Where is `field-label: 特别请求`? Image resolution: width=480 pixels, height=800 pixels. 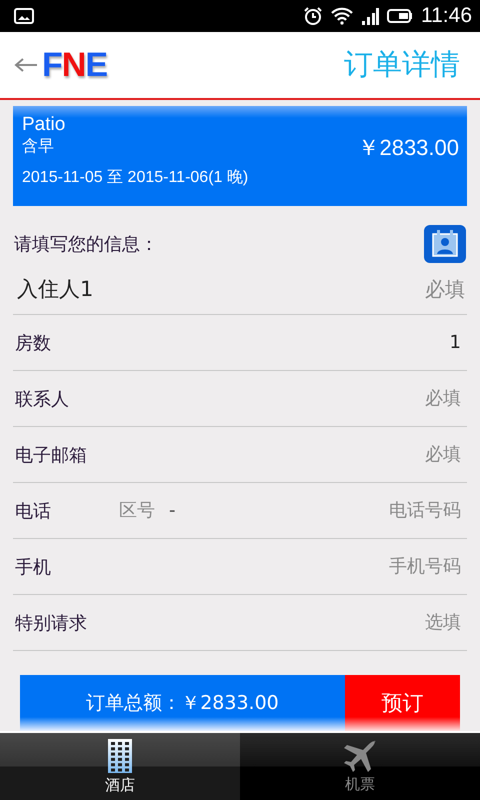 field-label: 特别请求 is located at coordinates (51, 623).